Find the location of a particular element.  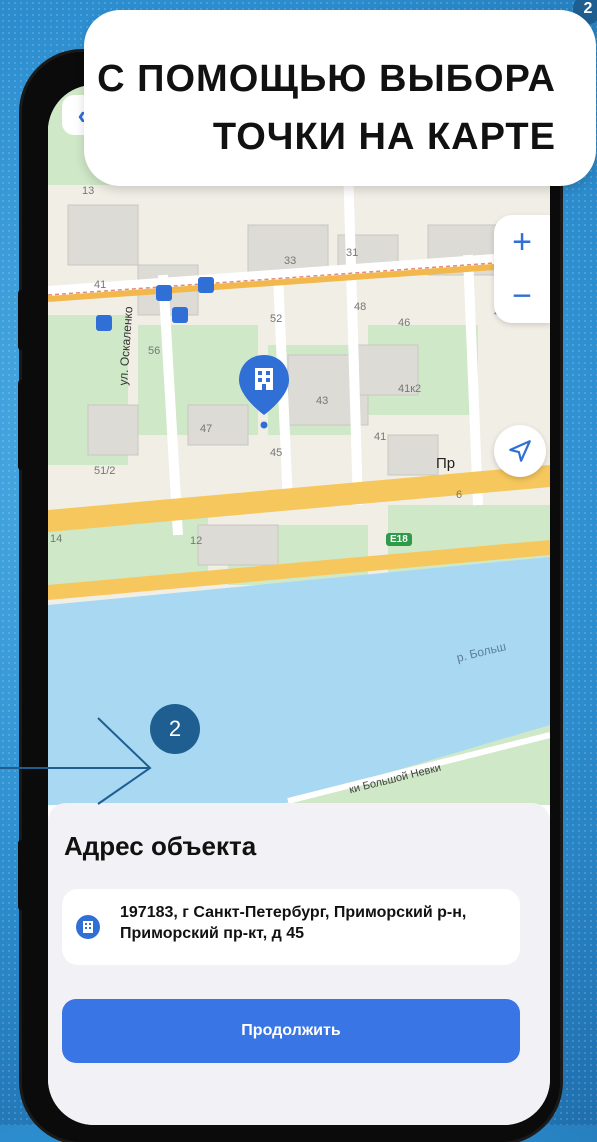

building-number: 46 is located at coordinates (404, 323).